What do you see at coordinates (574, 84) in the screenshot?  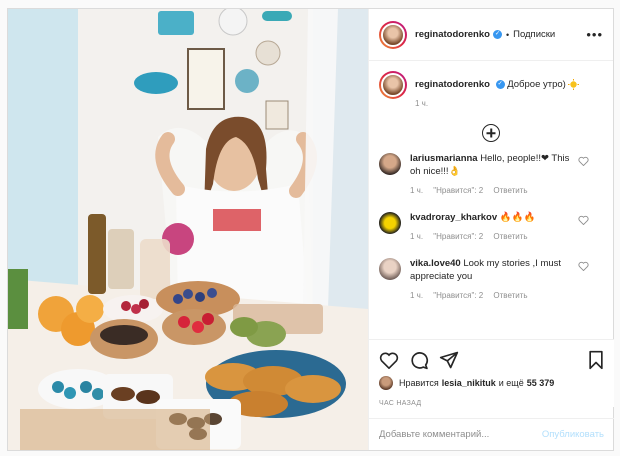 I see `sun-emoji-icon` at bounding box center [574, 84].